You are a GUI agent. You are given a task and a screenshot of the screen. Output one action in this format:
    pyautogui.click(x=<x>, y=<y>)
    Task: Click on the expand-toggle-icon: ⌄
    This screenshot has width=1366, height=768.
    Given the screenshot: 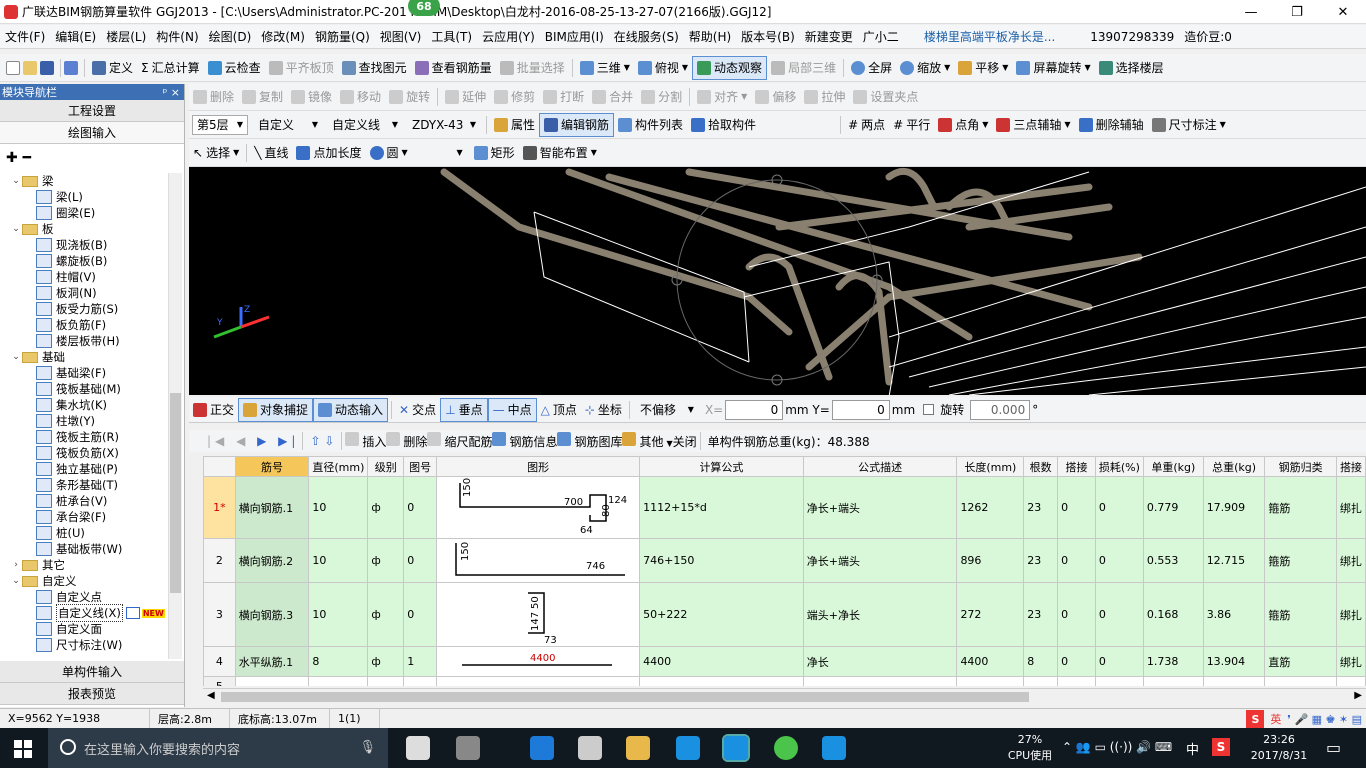 What is the action you would take?
    pyautogui.click(x=16, y=229)
    